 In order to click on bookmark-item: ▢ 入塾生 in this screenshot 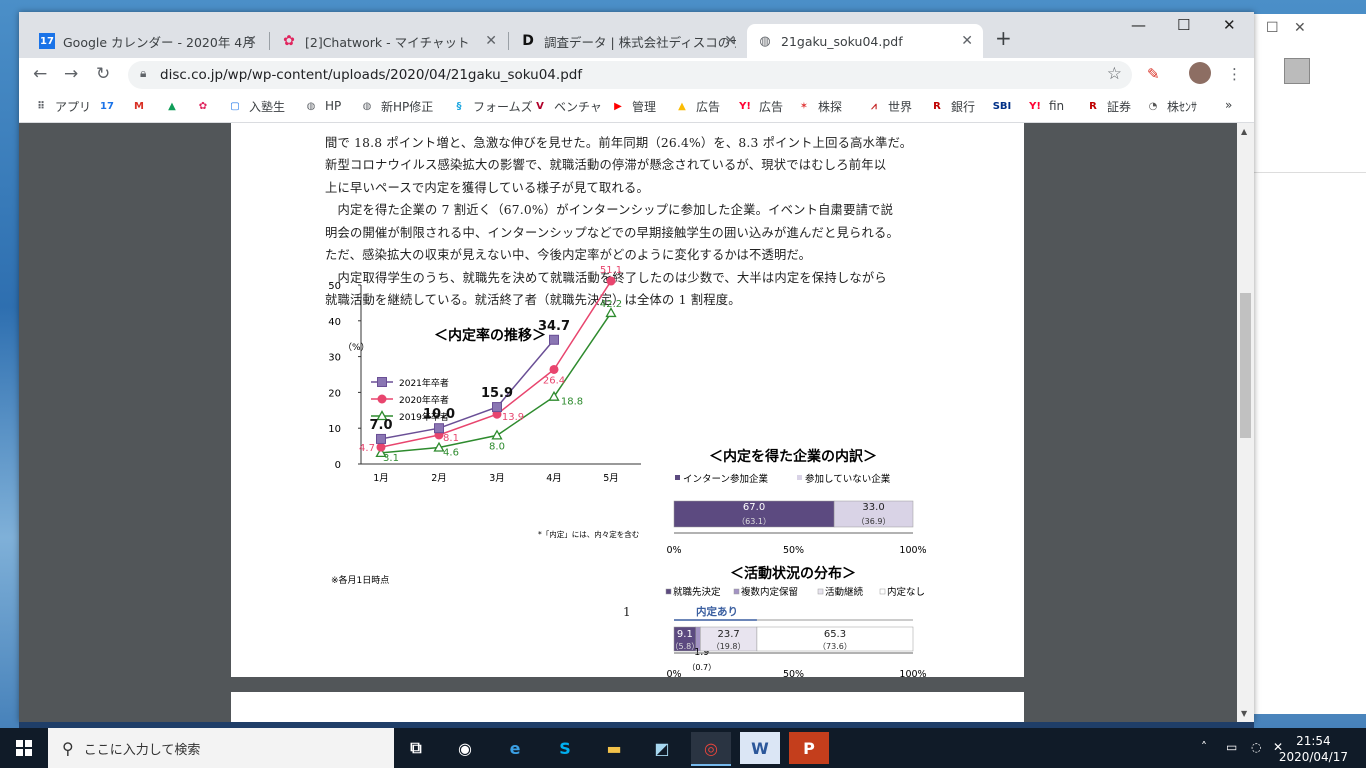, I will do `click(256, 106)`.